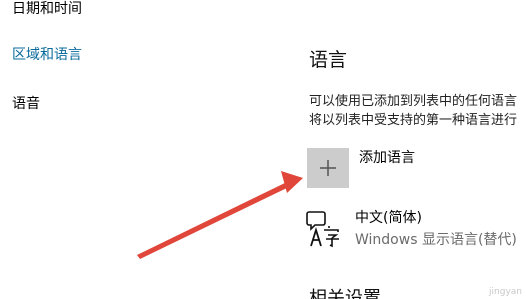 The width and height of the screenshot is (526, 299). I want to click on description-line: 将以列表中受支持的第一种语言进行, so click(413, 120).